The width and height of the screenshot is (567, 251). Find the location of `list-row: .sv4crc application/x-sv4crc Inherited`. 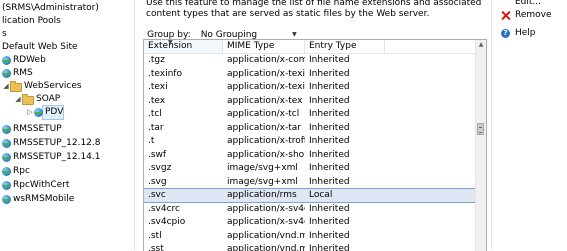

list-row: .sv4crc application/x-sv4crc Inherited is located at coordinates (310, 209).